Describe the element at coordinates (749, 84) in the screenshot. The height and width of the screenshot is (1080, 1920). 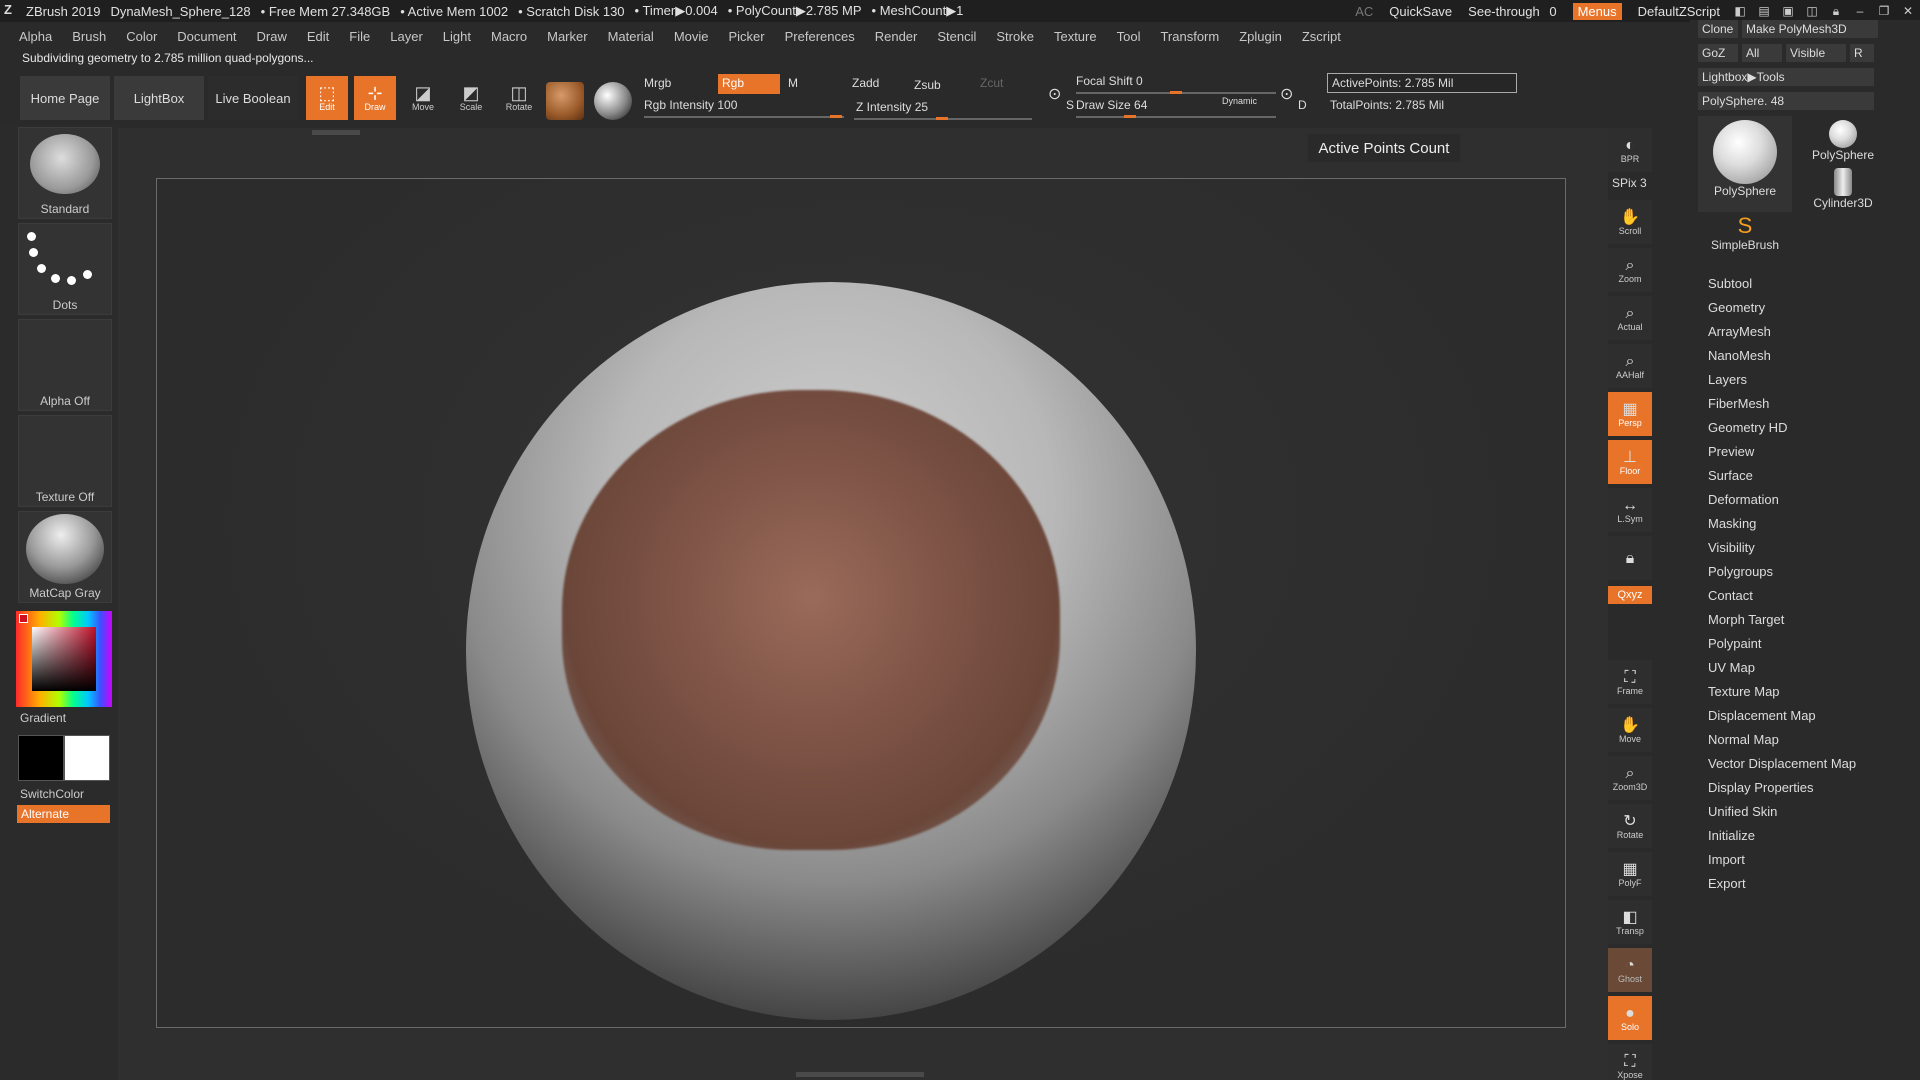
I see `rgb-button: Rgb` at that location.